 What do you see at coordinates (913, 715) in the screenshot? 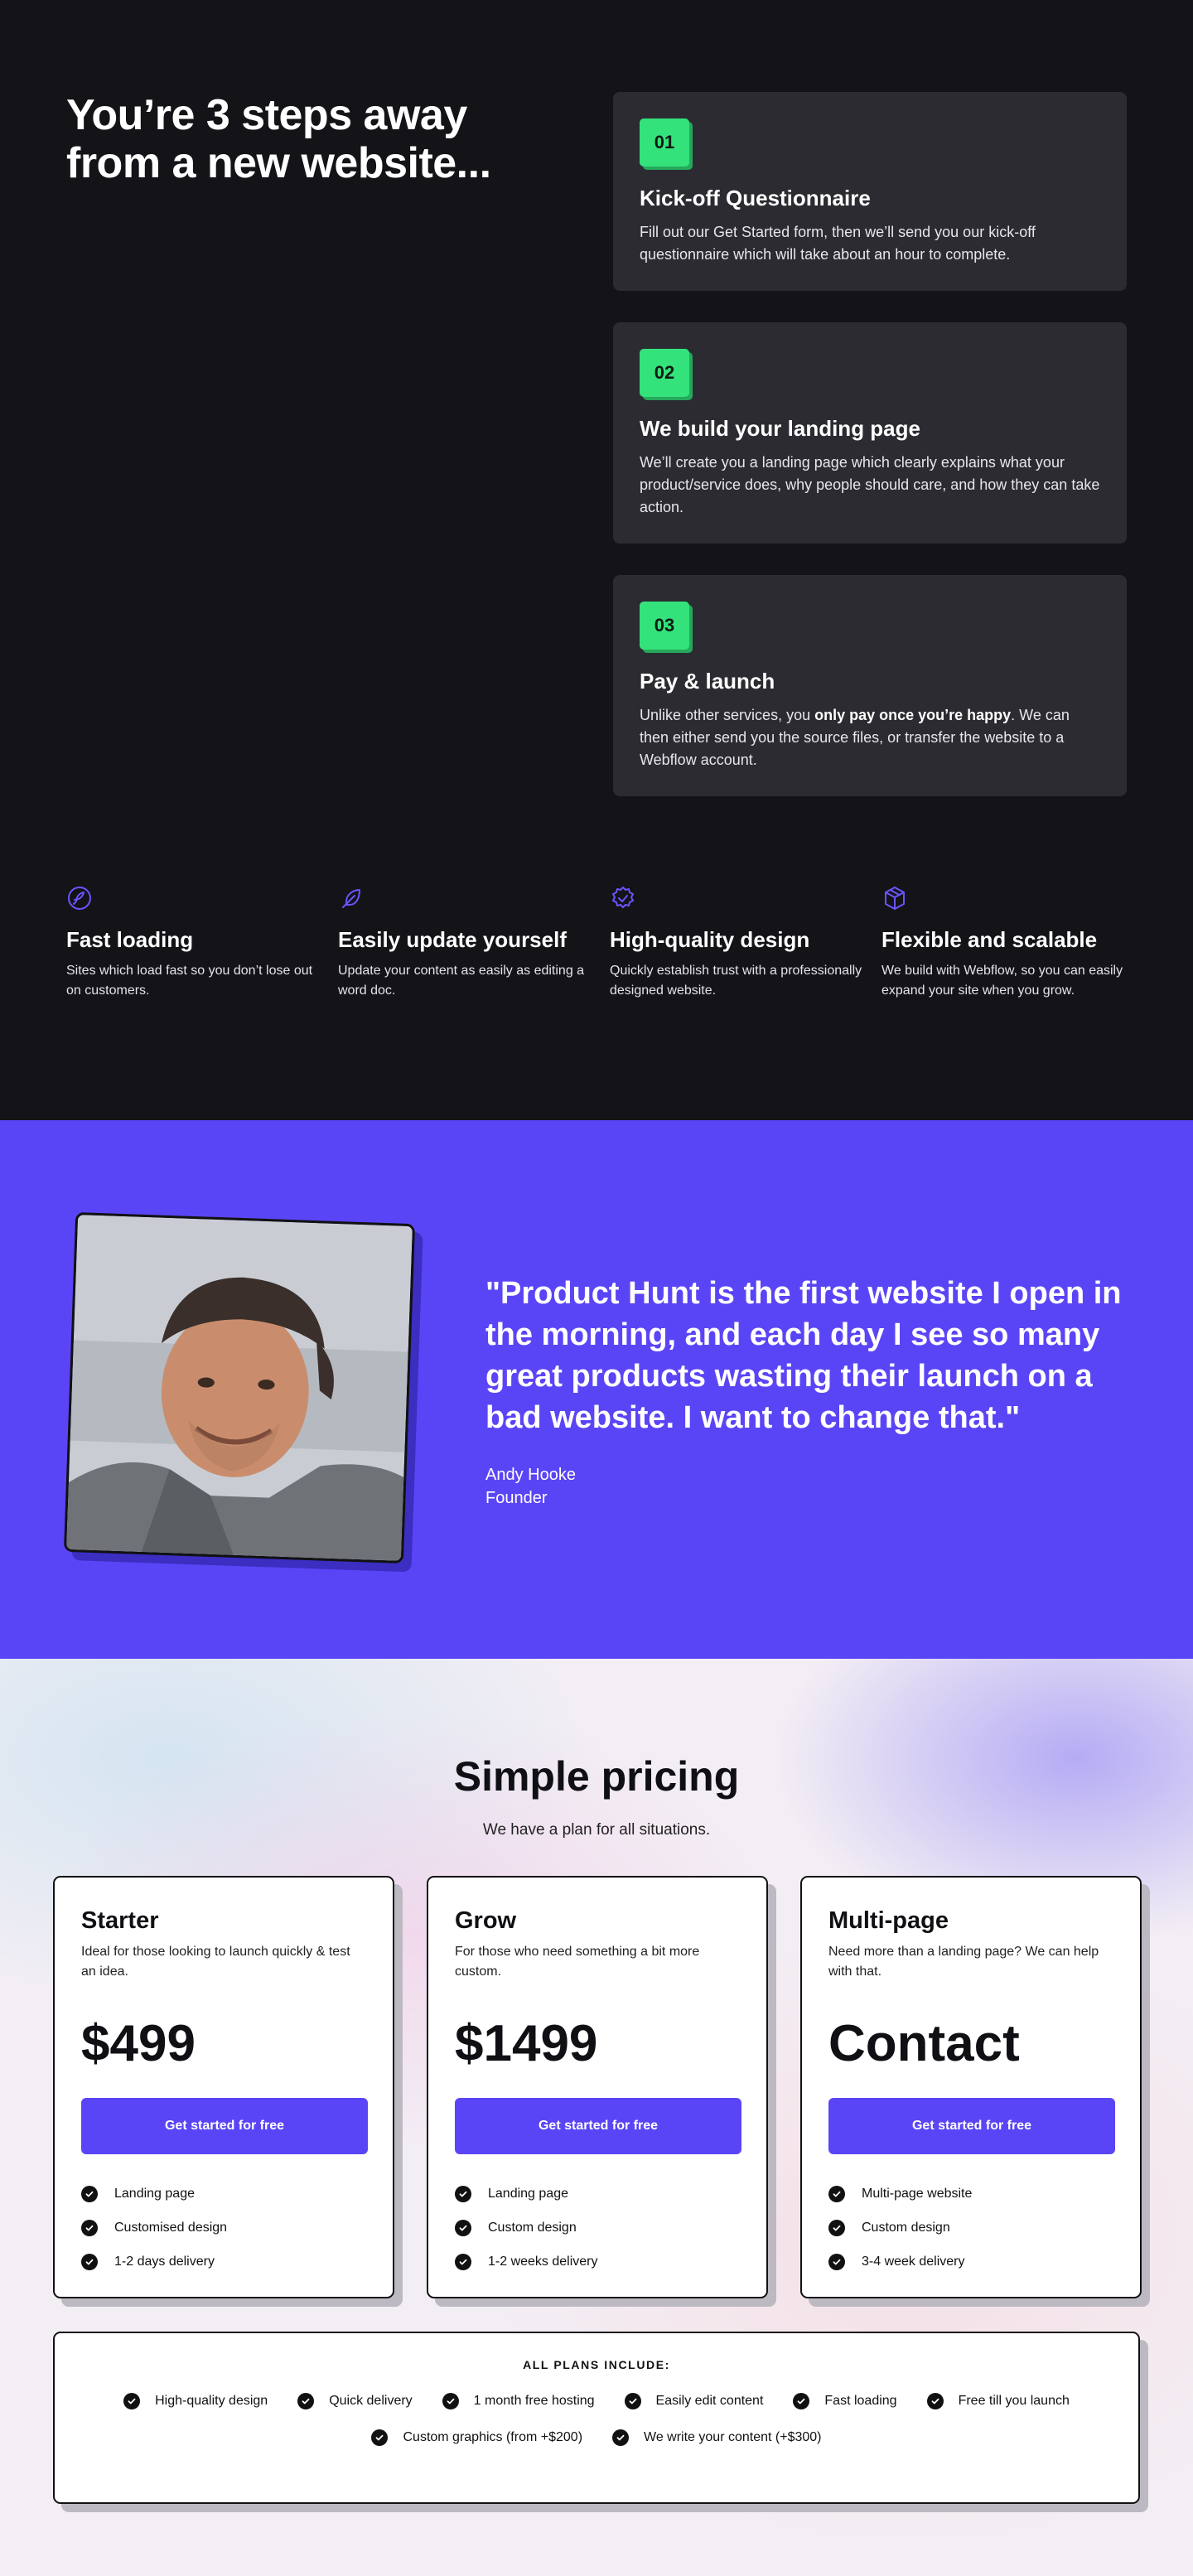
I see `step-description-emphasis: only pay once you’re happy` at bounding box center [913, 715].